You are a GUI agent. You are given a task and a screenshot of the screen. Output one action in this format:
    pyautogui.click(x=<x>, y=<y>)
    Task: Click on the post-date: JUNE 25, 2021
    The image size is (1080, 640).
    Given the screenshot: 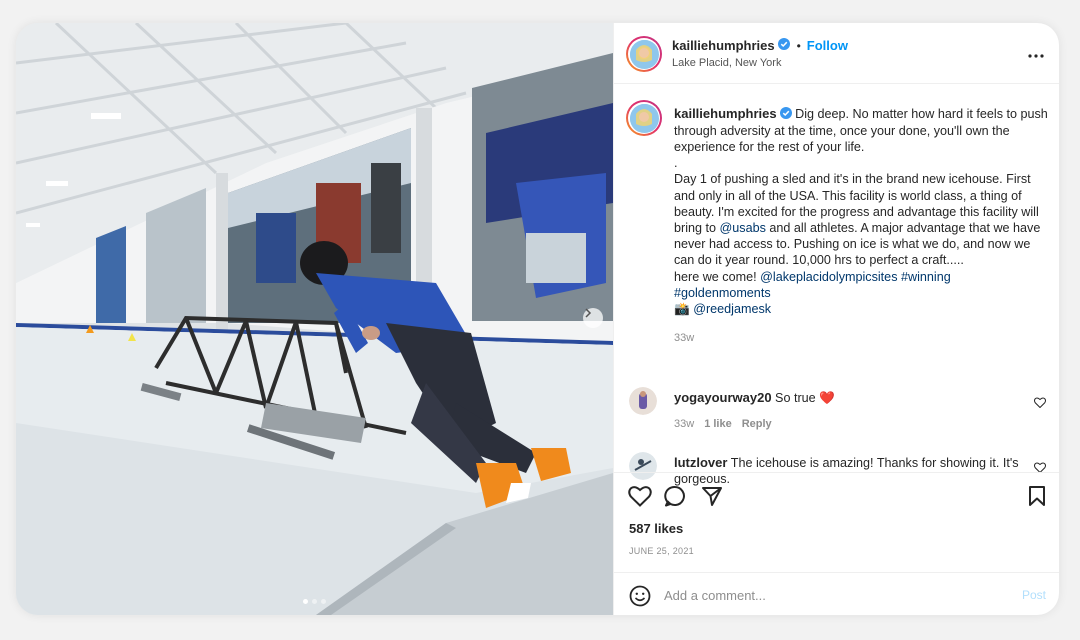 What is the action you would take?
    pyautogui.click(x=661, y=551)
    